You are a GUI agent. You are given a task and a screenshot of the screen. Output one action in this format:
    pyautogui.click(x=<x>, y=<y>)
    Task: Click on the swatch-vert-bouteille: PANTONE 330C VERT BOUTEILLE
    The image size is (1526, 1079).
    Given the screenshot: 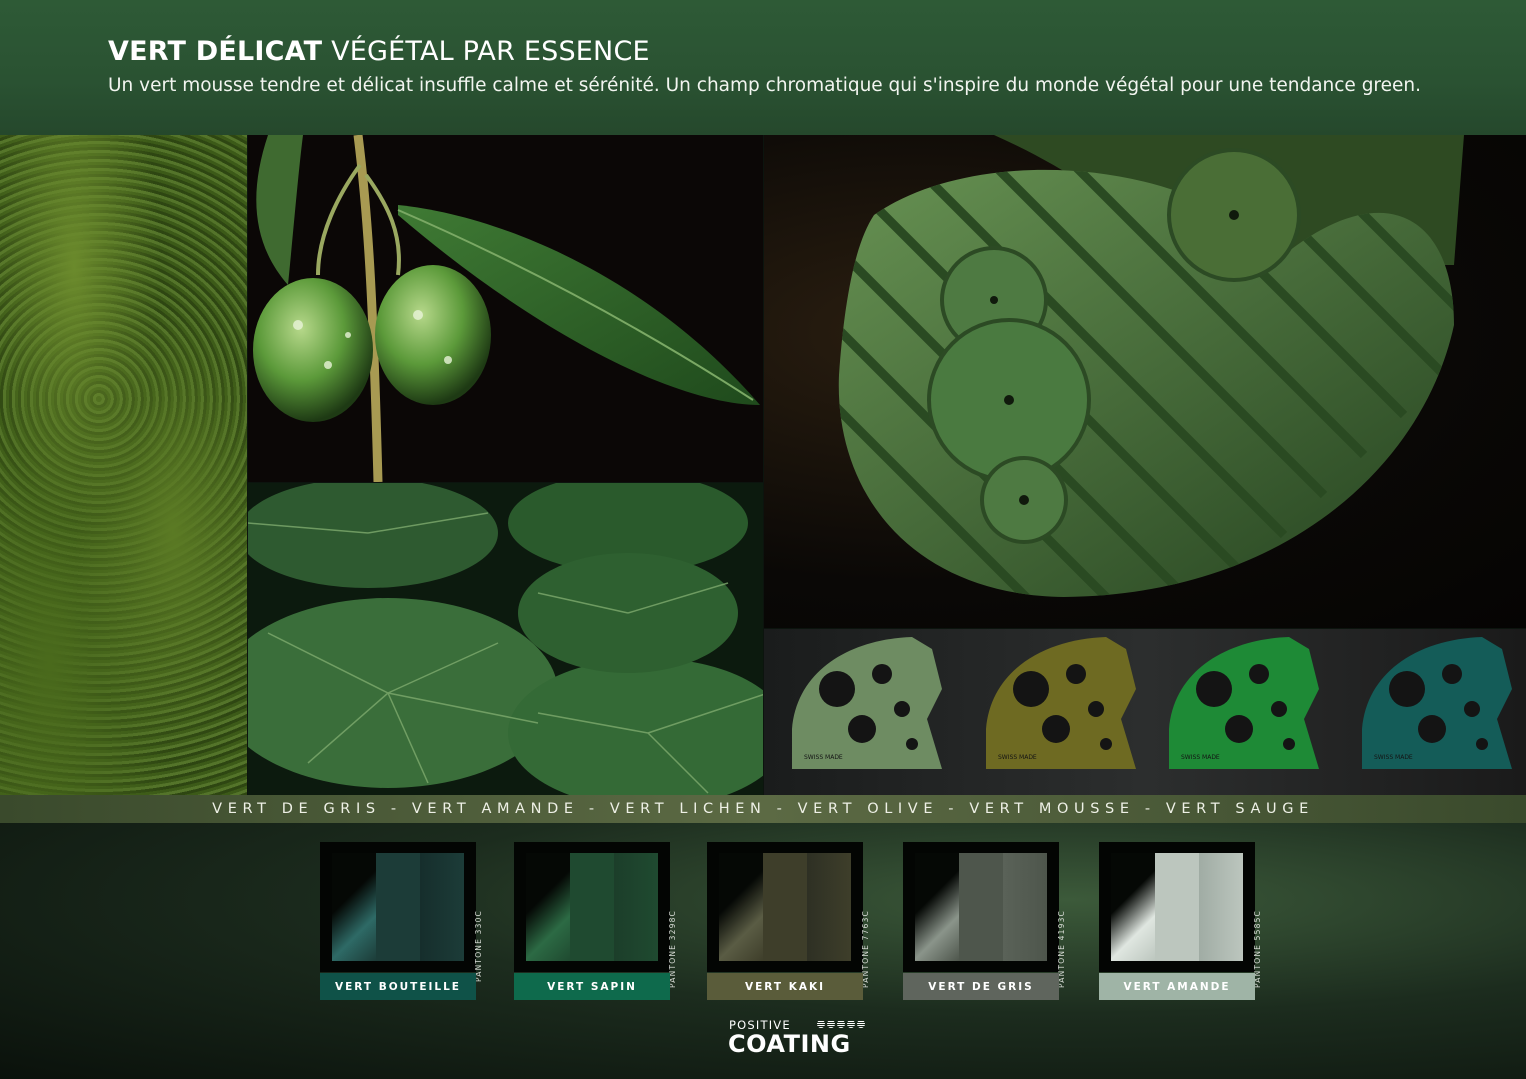 What is the action you would take?
    pyautogui.click(x=401, y=921)
    